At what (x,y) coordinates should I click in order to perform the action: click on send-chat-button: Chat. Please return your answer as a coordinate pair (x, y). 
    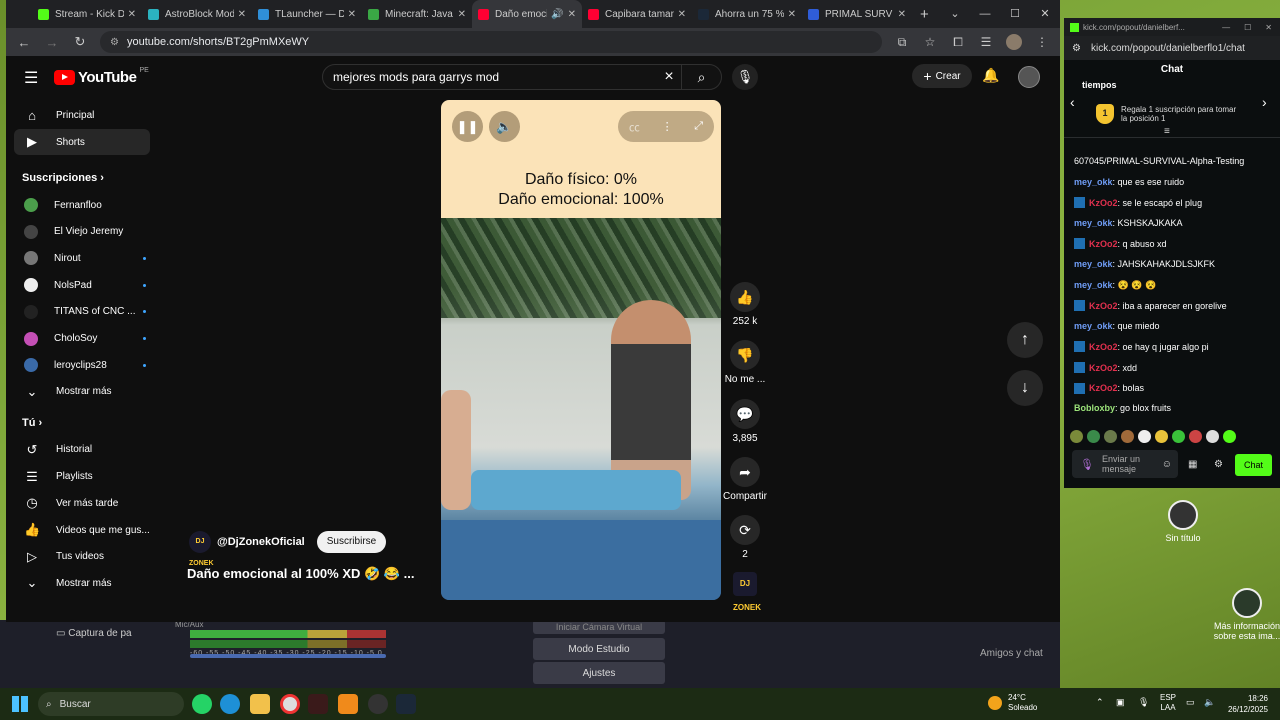
    Looking at the image, I should click on (1253, 465).